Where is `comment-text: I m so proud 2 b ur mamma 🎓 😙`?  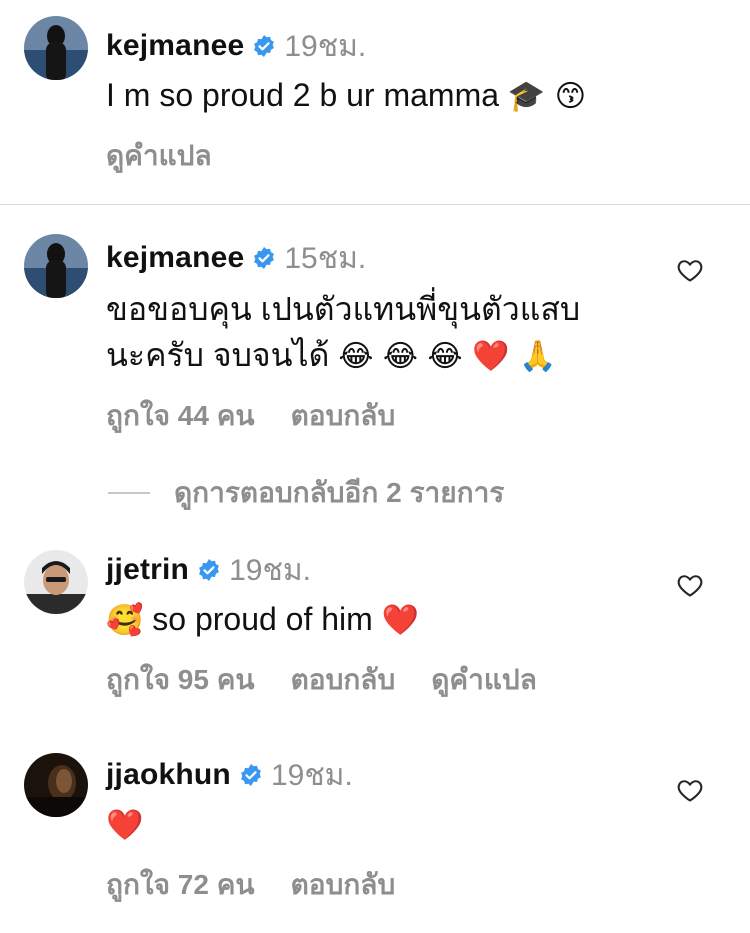 comment-text: I m so proud 2 b ur mamma 🎓 😙 is located at coordinates (393, 96).